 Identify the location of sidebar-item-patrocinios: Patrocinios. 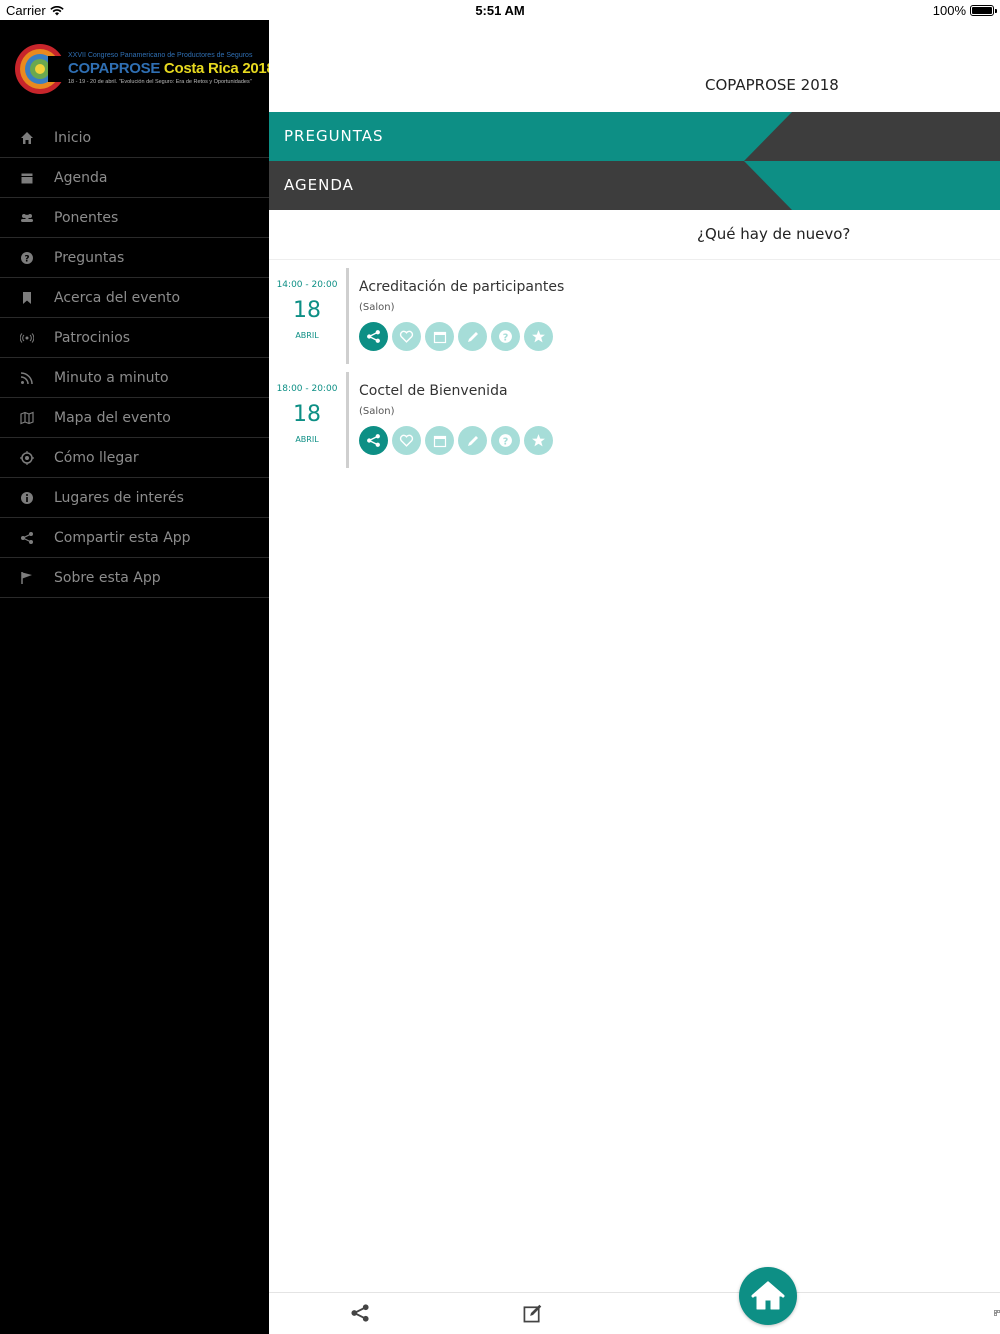
(134, 338).